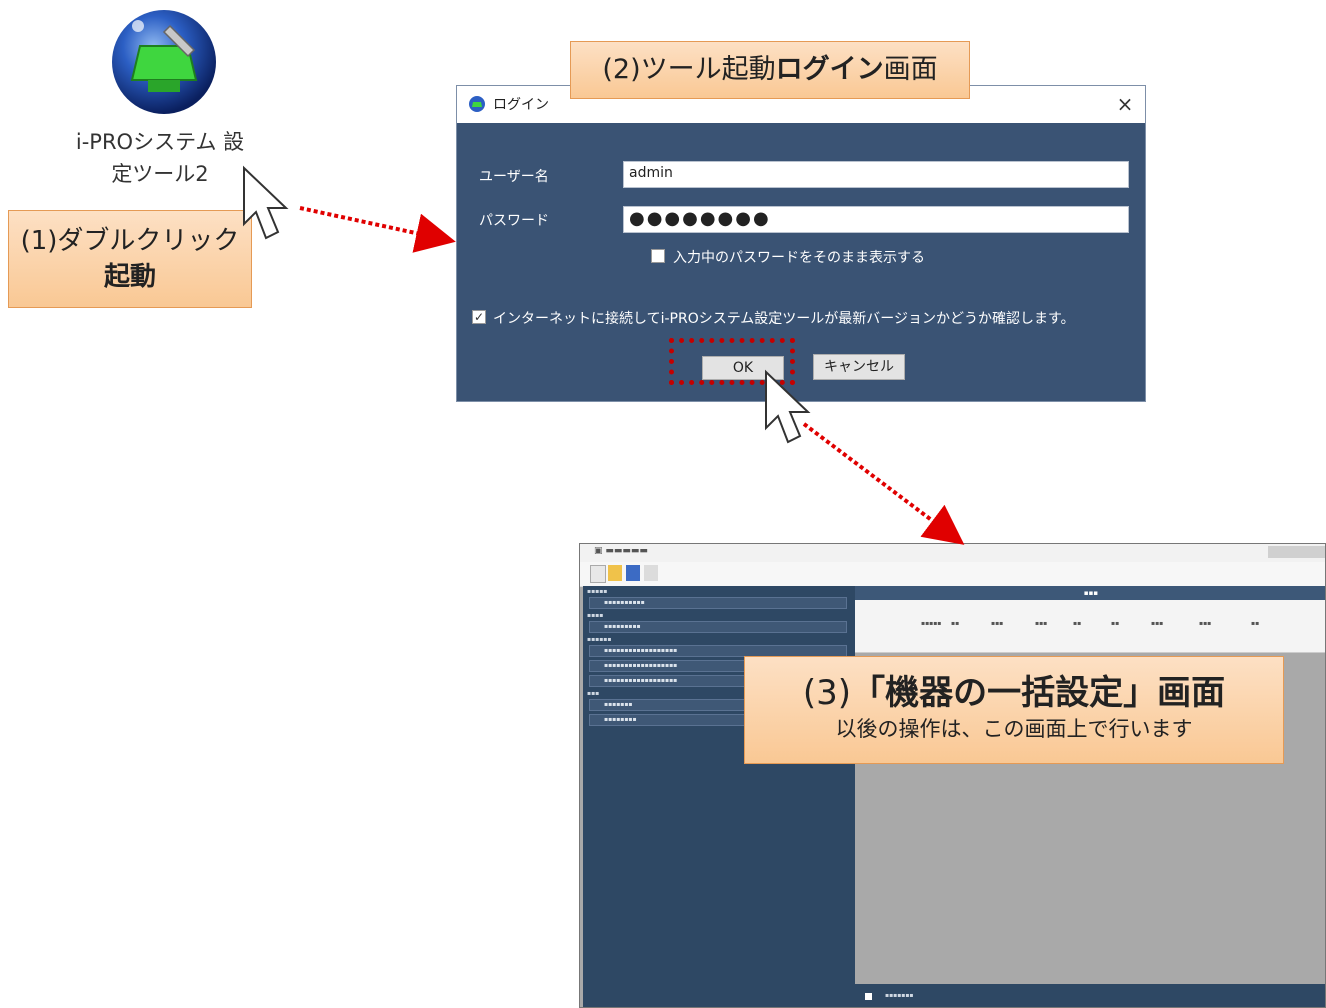 Image resolution: width=1326 pixels, height=1008 pixels. Describe the element at coordinates (910, 69) in the screenshot. I see `step2-suffix: 画面` at that location.